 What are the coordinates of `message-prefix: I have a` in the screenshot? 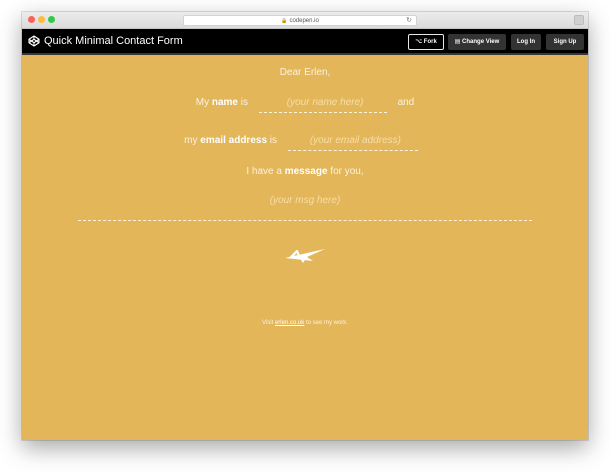 It's located at (264, 171).